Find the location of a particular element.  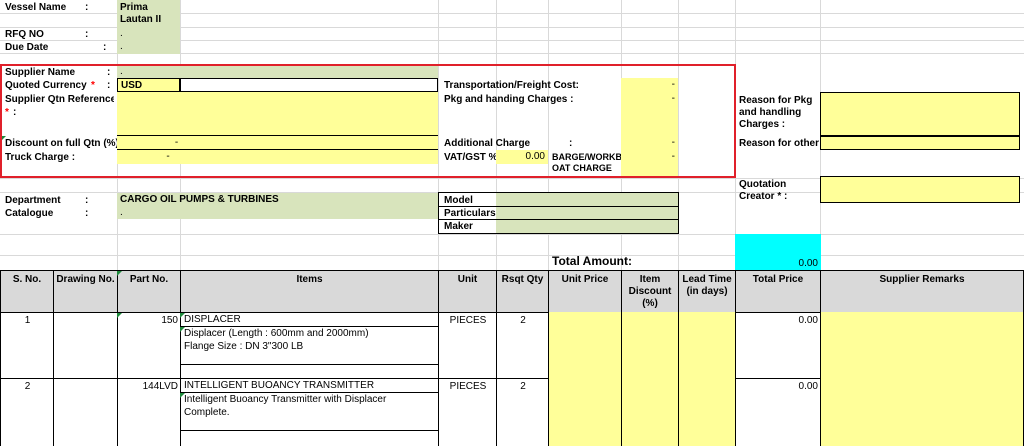

transport-cost-input: - is located at coordinates (649, 85).